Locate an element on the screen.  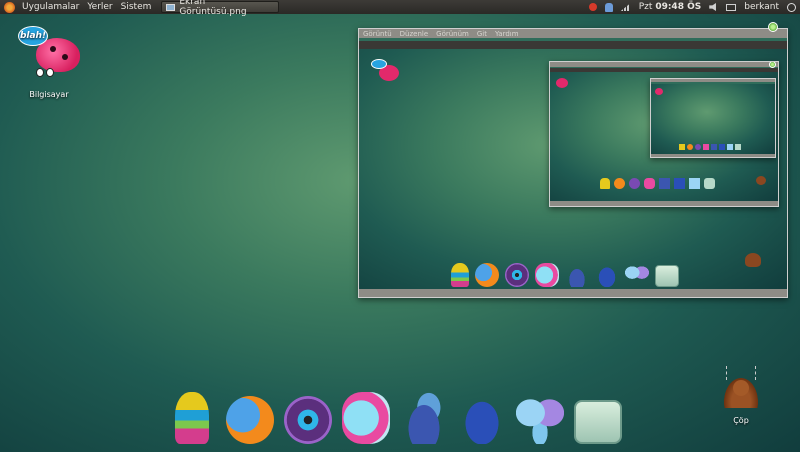
owl-icon is located at coordinates (192, 418).